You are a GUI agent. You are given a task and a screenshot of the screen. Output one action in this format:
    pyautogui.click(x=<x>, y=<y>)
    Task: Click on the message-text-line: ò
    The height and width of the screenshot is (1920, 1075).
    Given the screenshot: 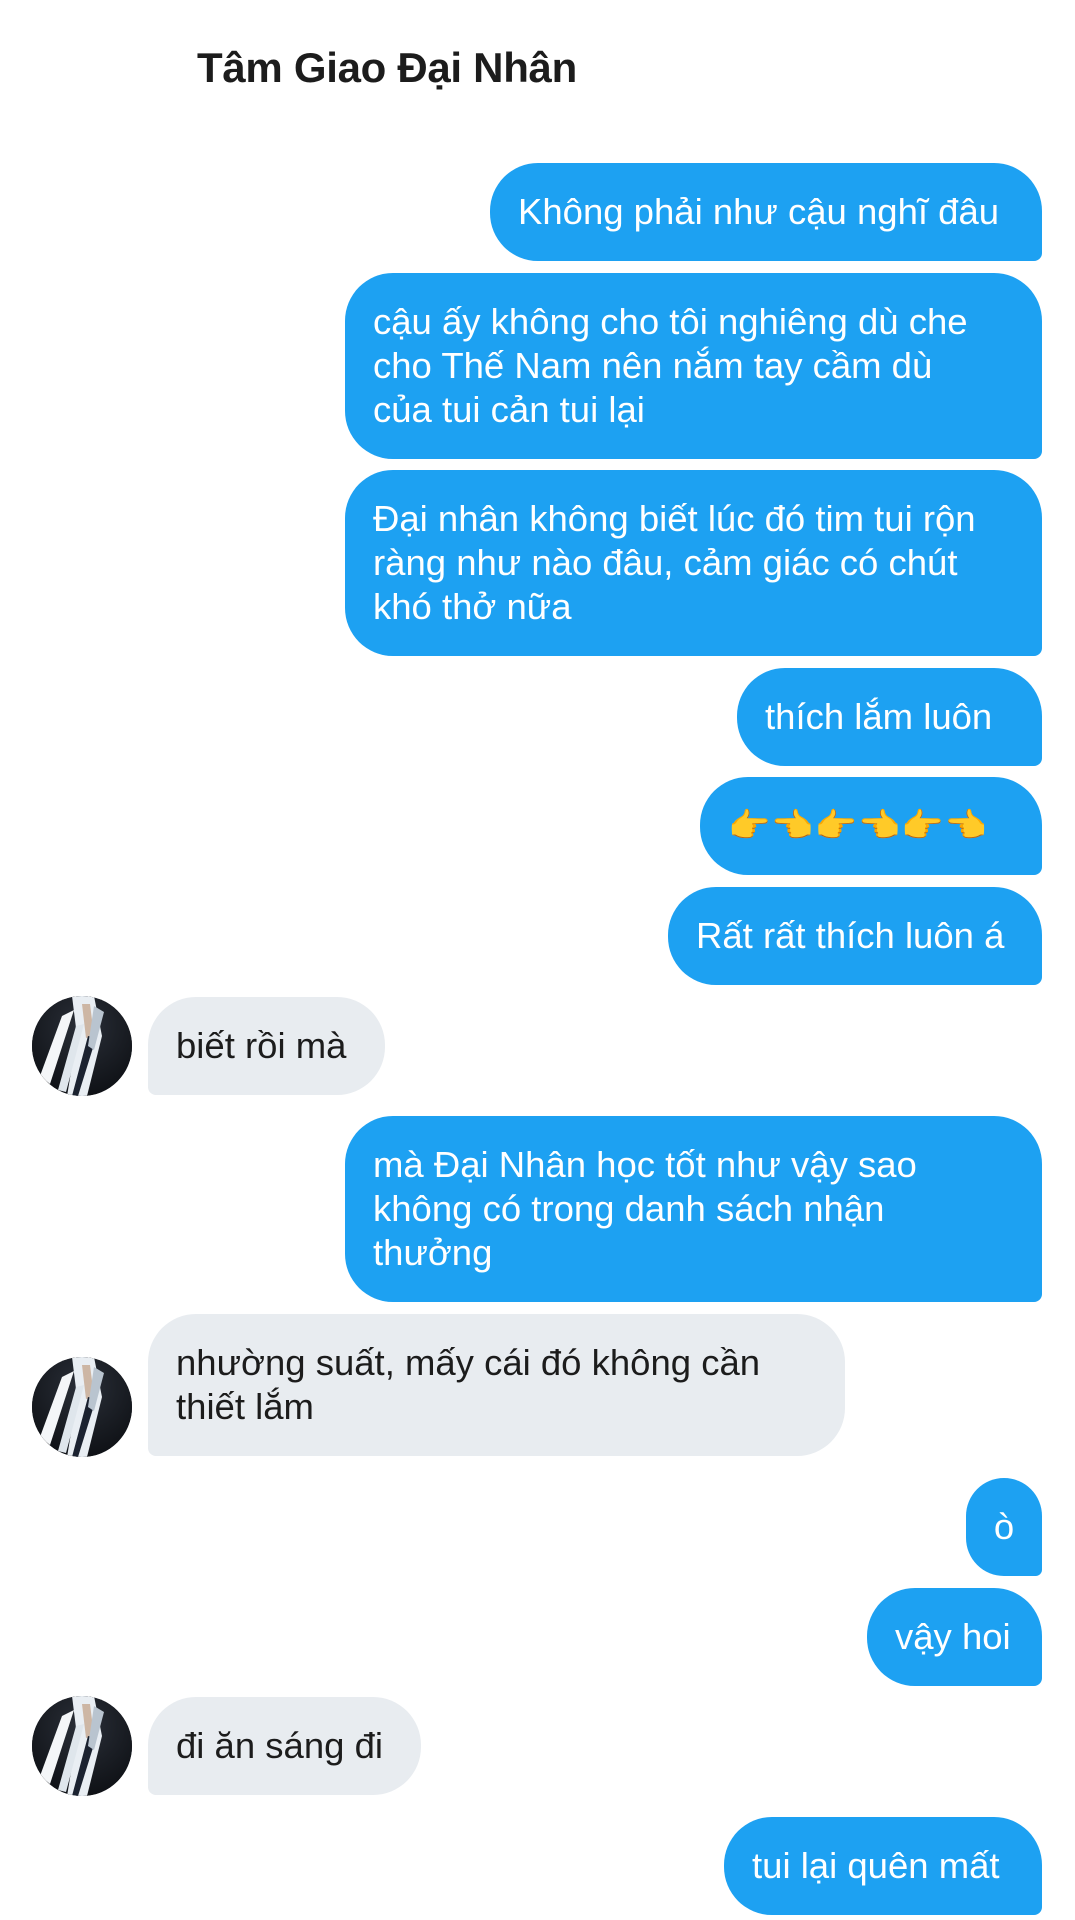 What is the action you would take?
    pyautogui.click(x=1004, y=1526)
    